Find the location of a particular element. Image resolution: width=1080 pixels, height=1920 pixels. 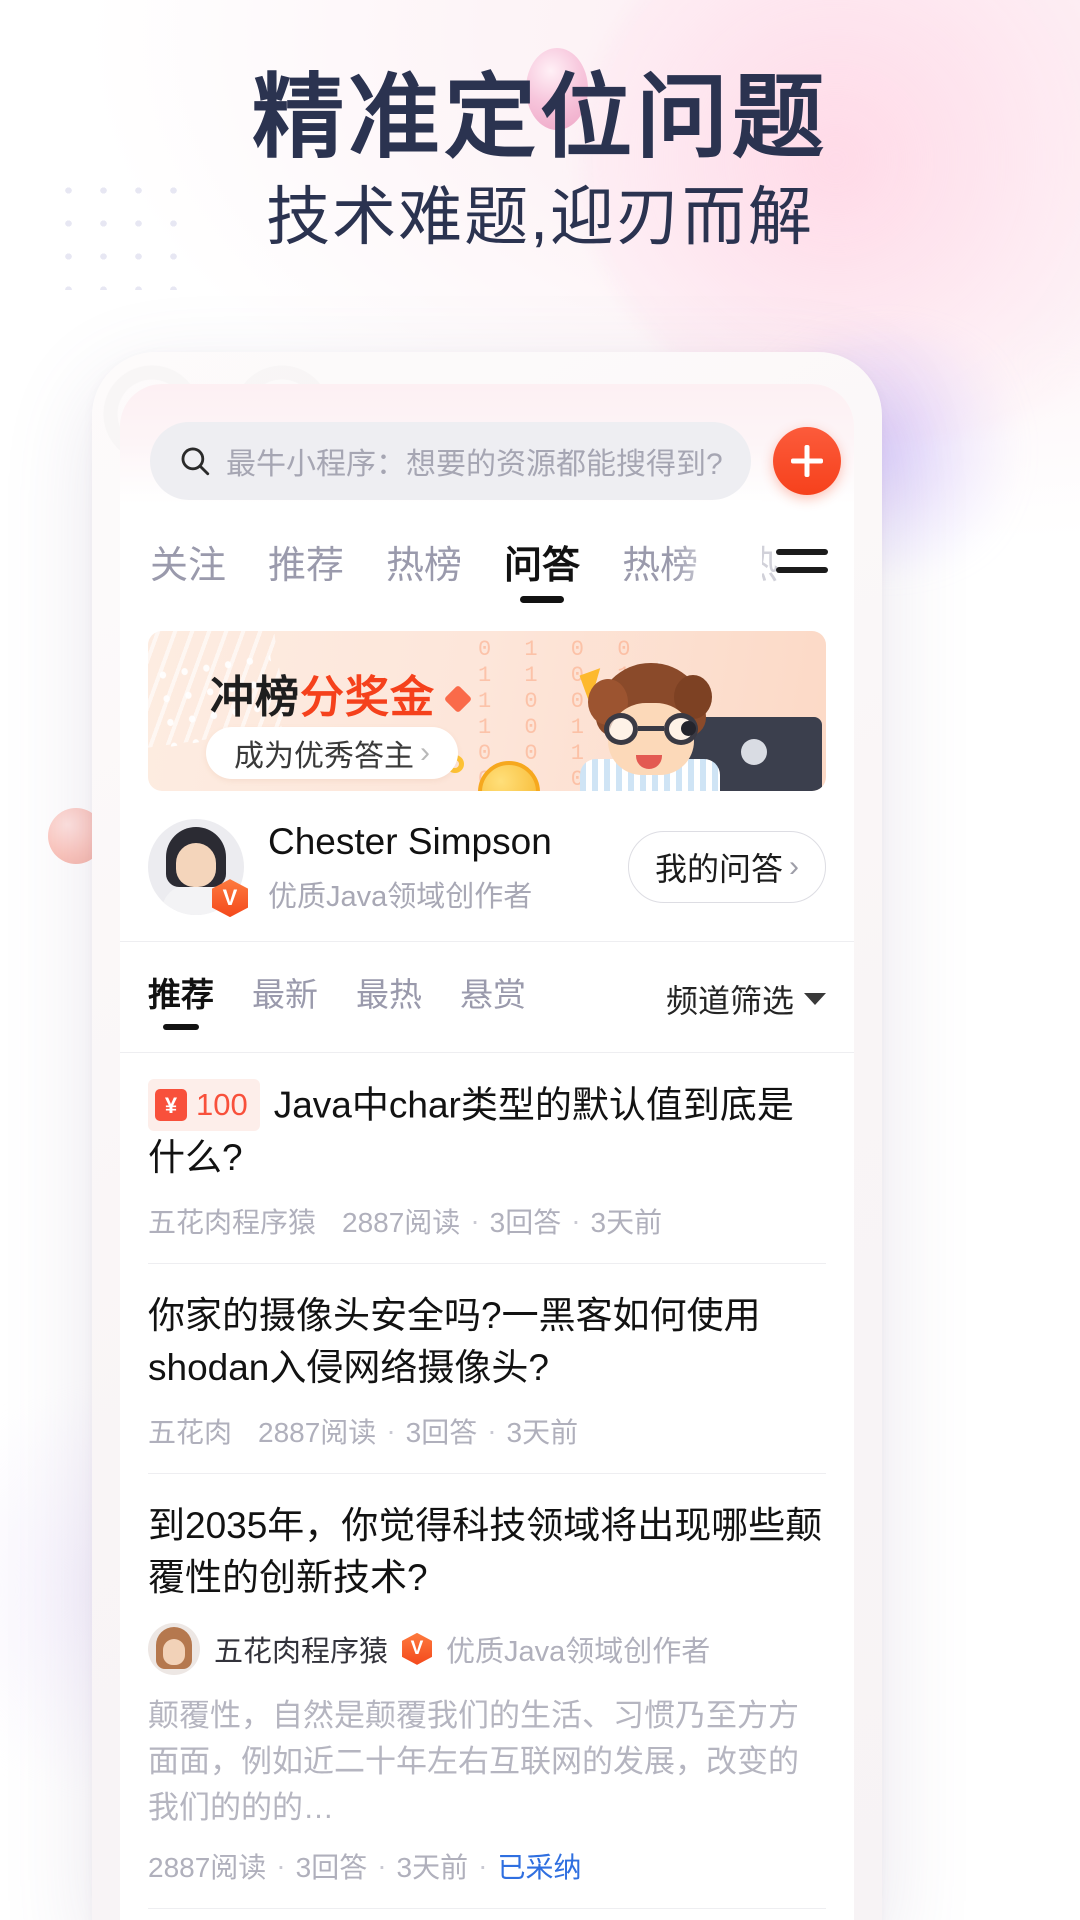

question-meta: 五花肉程序猿 2887阅读 · 3回答 · 3天前 is located at coordinates (487, 1221).